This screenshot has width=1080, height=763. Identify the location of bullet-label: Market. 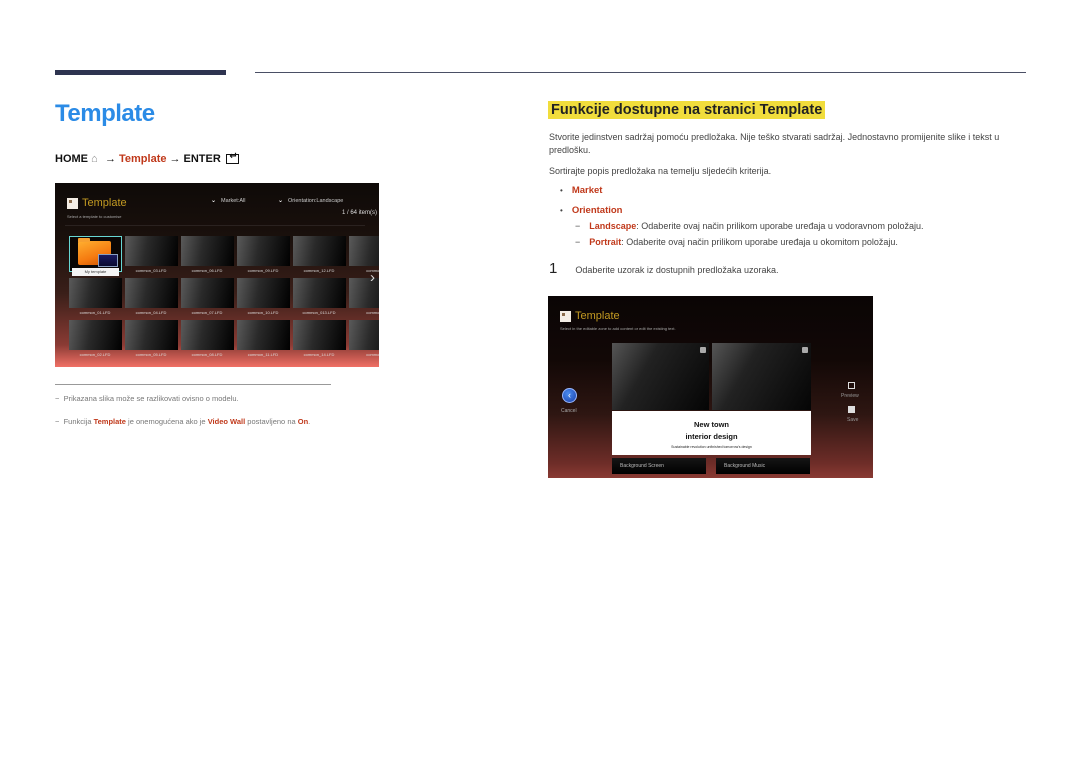
(587, 190).